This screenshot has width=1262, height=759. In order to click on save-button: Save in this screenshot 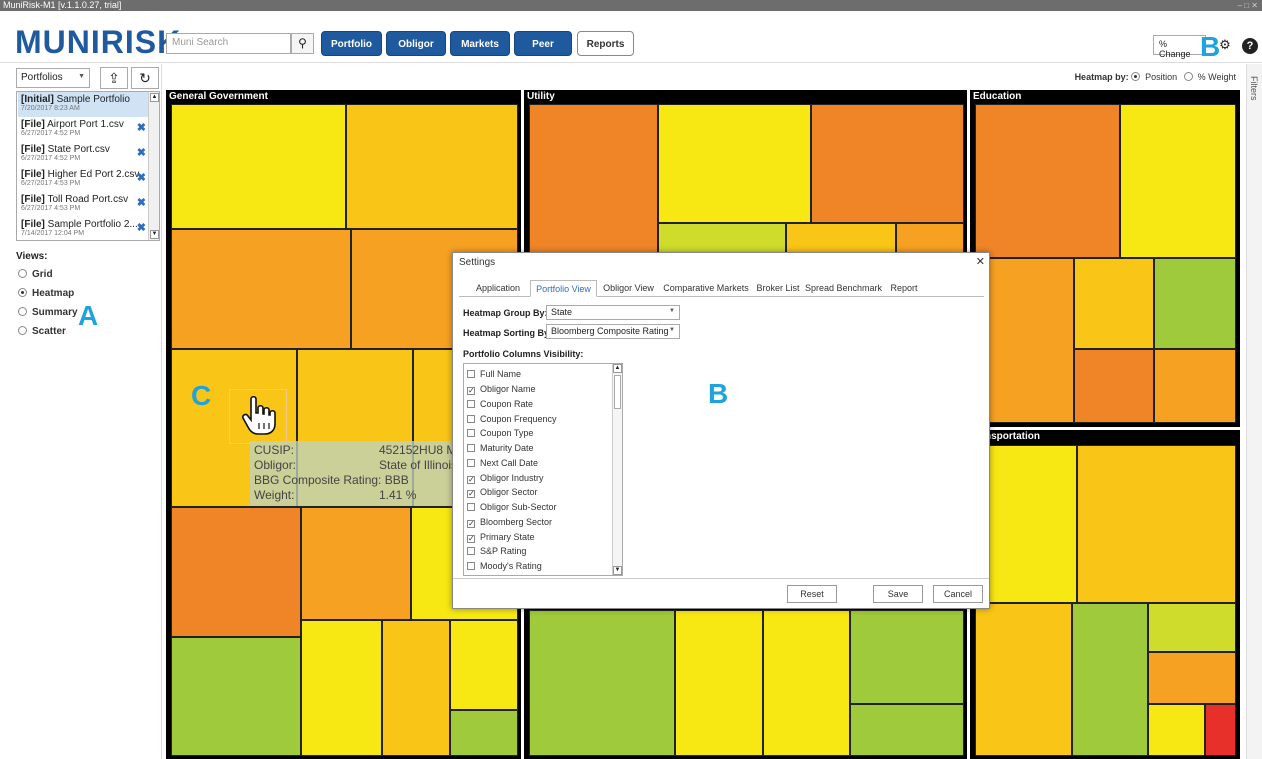, I will do `click(898, 594)`.